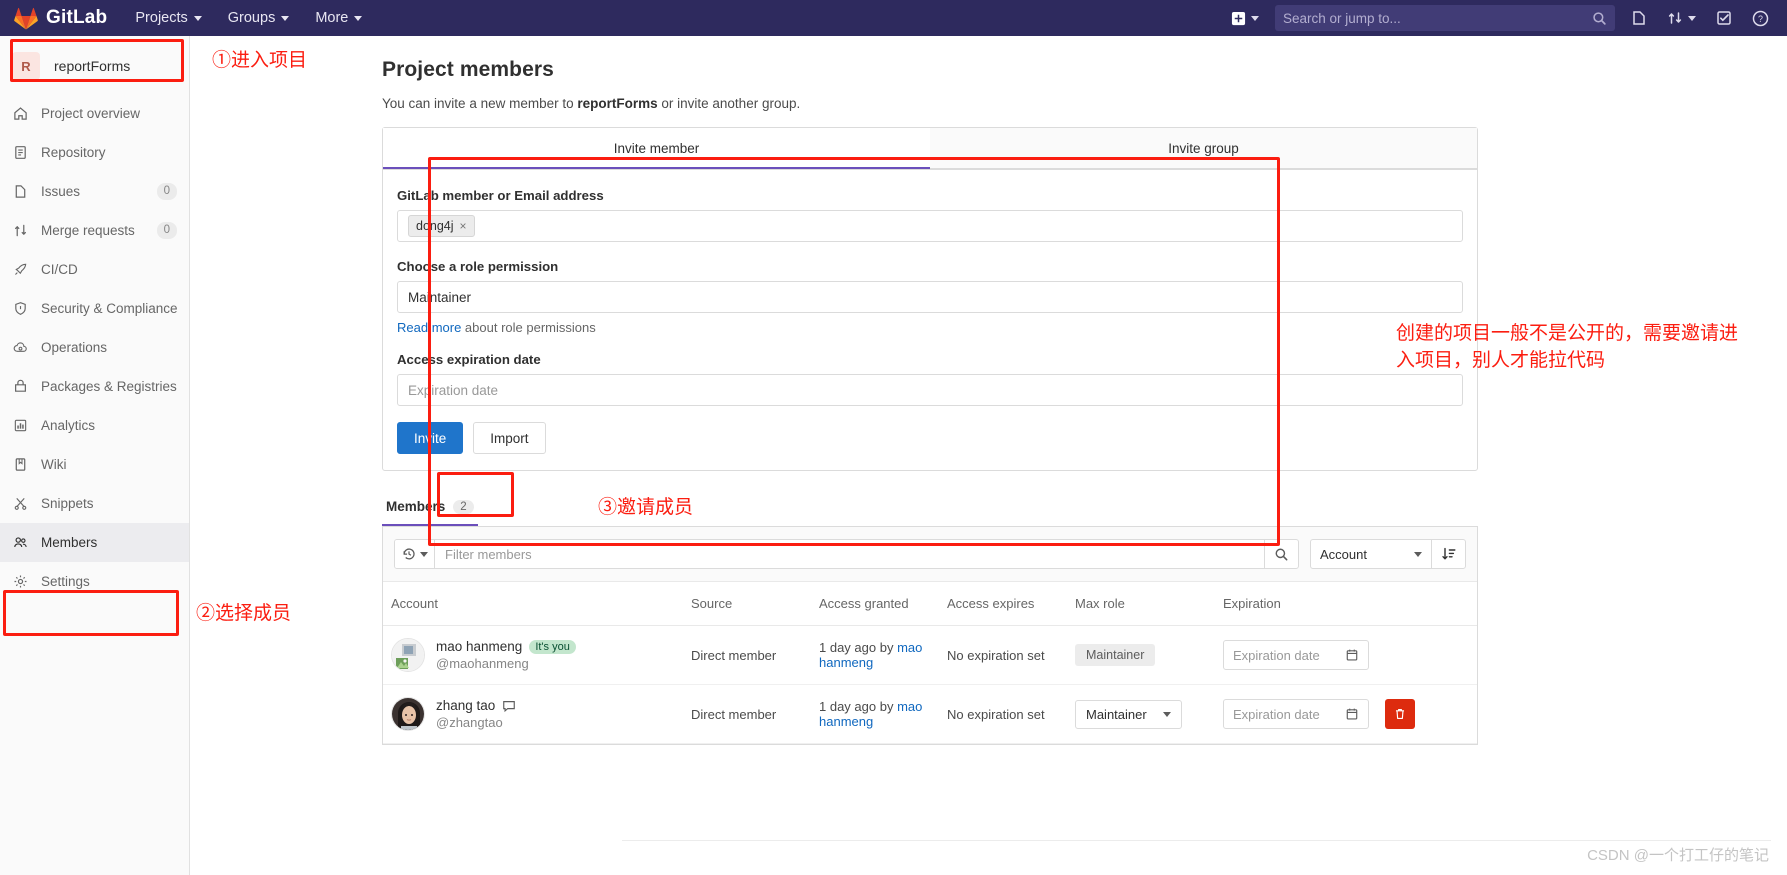 The height and width of the screenshot is (875, 1787). Describe the element at coordinates (509, 438) in the screenshot. I see `import-button: Import` at that location.